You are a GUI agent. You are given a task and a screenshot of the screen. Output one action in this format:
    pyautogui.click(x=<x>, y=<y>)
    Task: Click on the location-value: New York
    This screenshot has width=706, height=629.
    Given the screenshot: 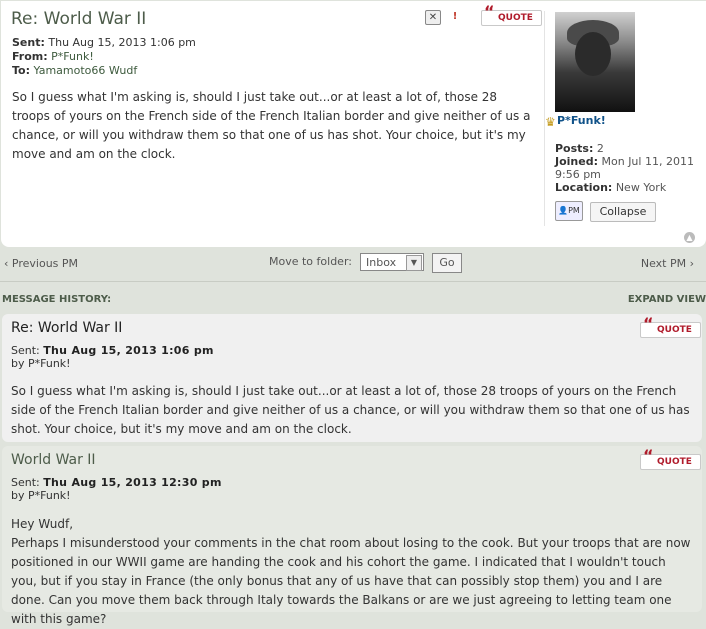 What is the action you would take?
    pyautogui.click(x=641, y=187)
    